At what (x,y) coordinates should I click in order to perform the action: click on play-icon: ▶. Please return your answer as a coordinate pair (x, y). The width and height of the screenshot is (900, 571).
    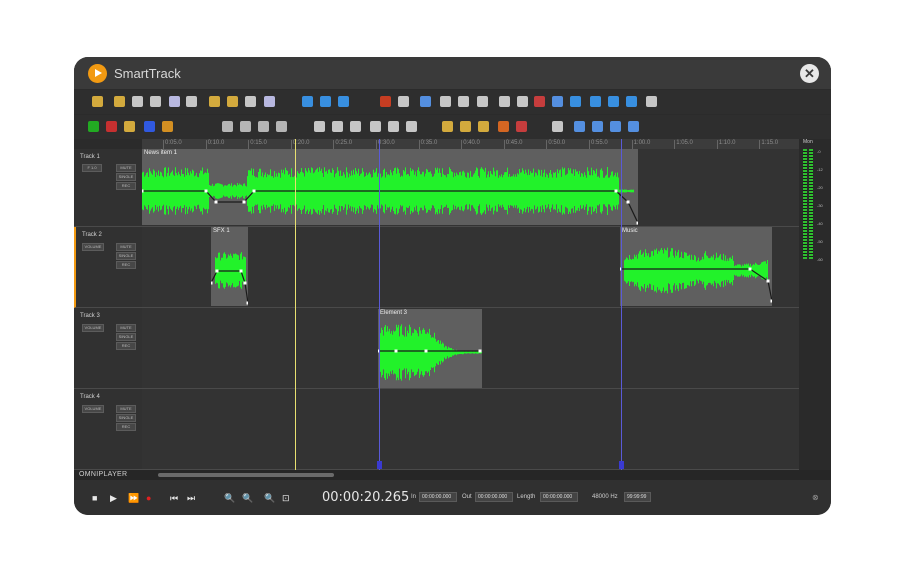
    Looking at the image, I should click on (113, 498).